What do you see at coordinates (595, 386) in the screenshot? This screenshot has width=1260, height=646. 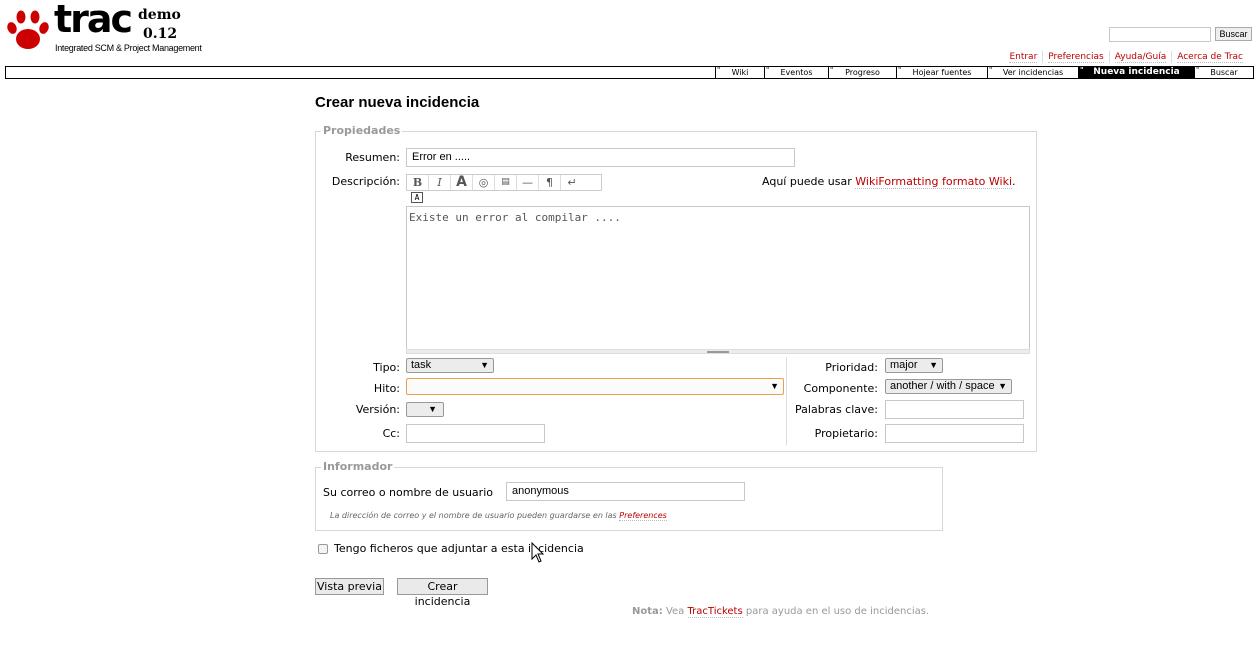 I see `milestone-select: ▼` at bounding box center [595, 386].